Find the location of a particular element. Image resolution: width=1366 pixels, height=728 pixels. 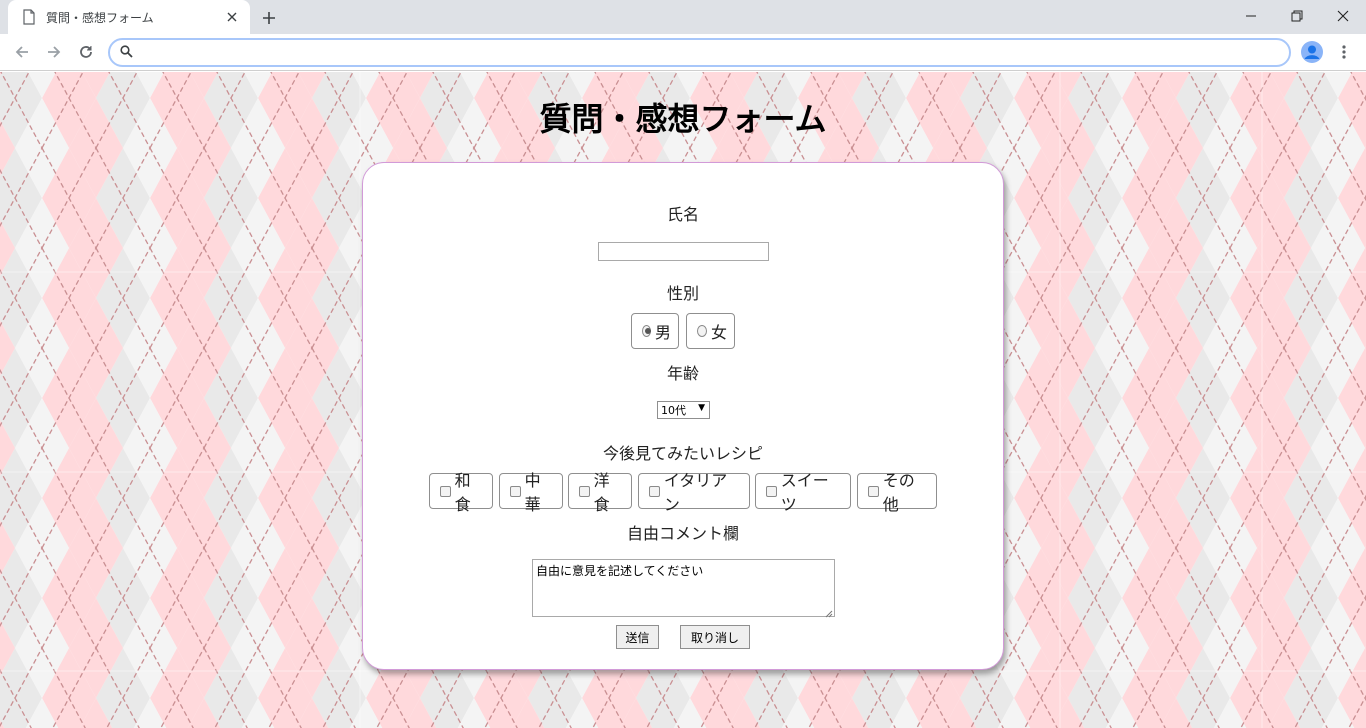

age-select: 10代 ▼ is located at coordinates (683, 410).